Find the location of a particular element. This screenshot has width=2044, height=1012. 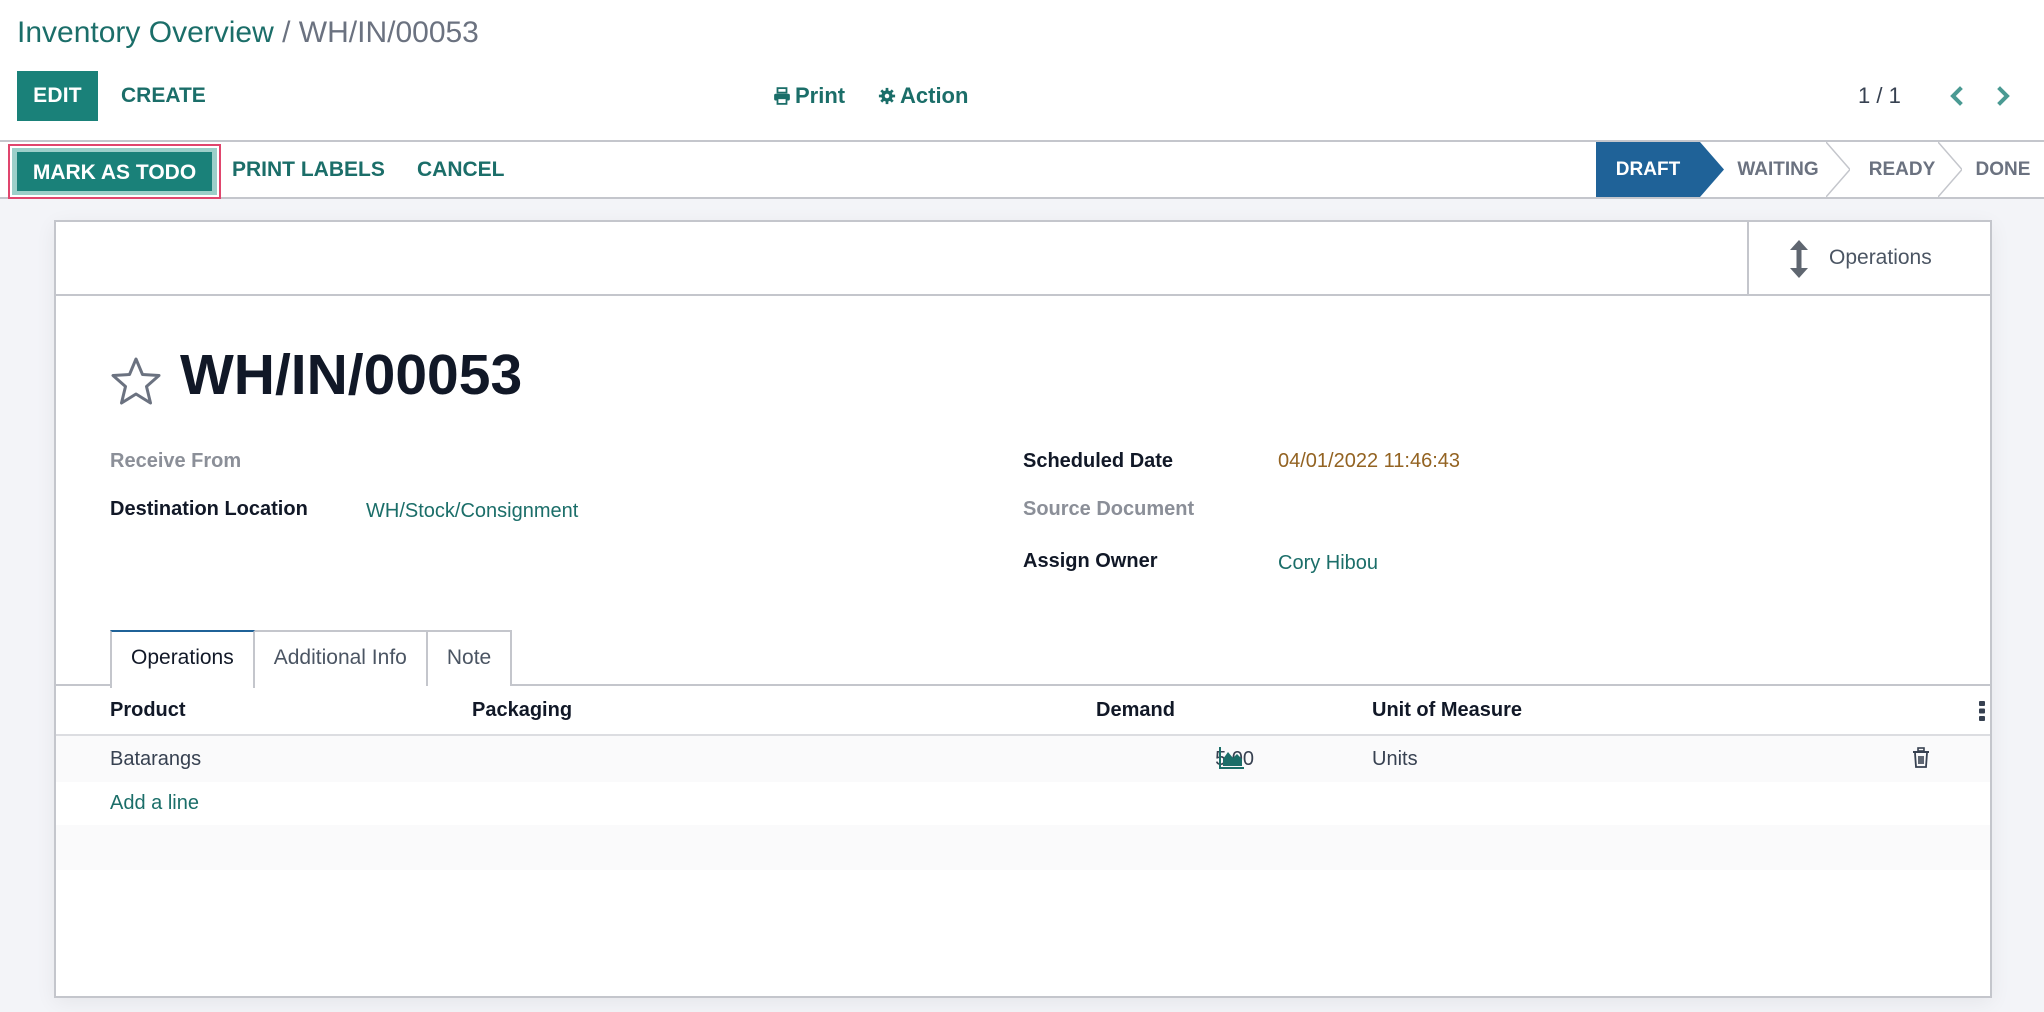

column-header-product: Product is located at coordinates (148, 710).